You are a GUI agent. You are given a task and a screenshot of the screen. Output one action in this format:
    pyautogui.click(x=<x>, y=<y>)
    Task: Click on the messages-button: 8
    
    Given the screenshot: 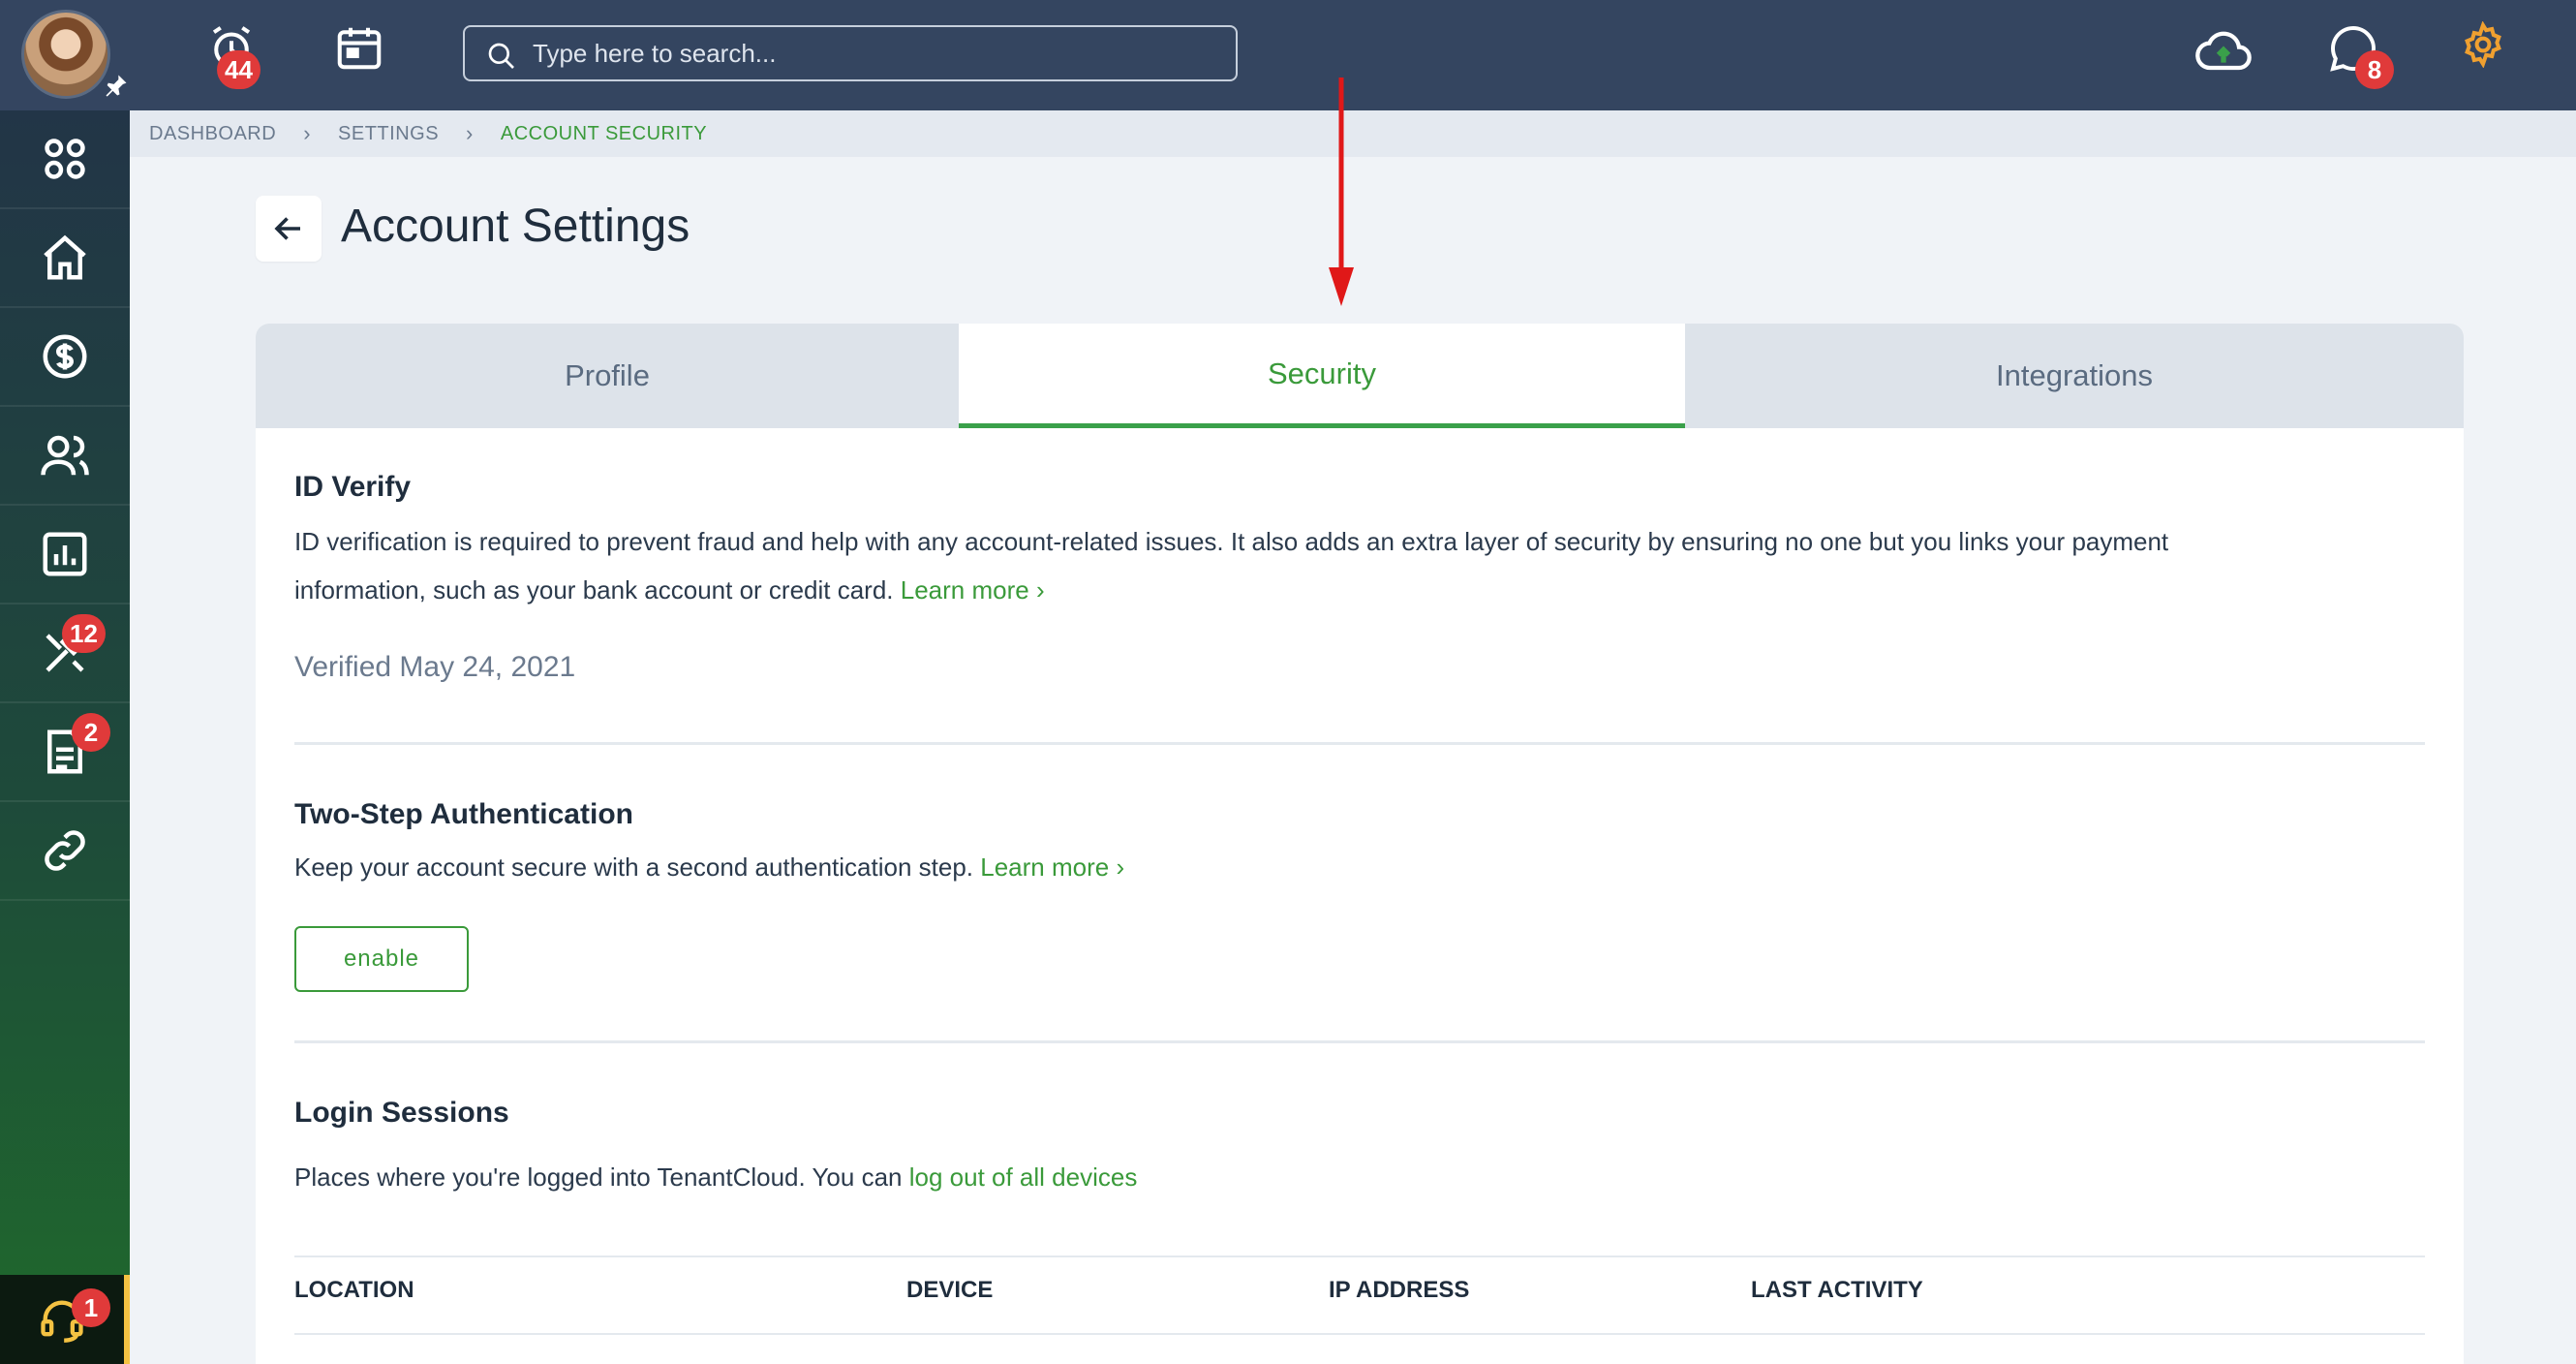 What is the action you would take?
    pyautogui.click(x=2360, y=55)
    